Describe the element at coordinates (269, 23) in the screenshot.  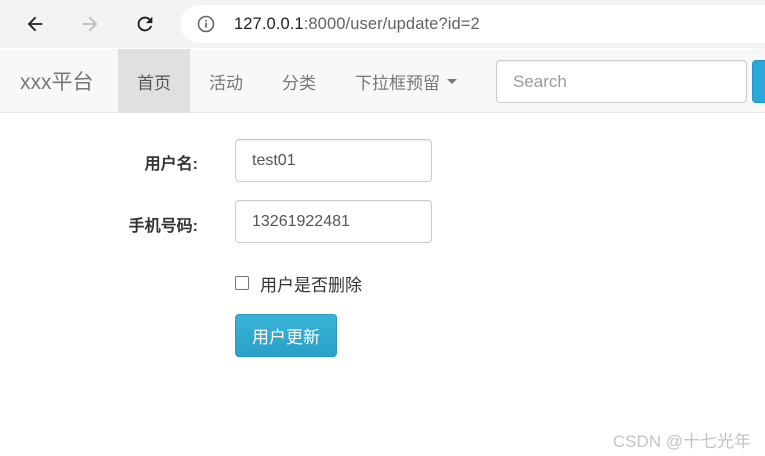
I see `url-host: 127.0.0.1` at that location.